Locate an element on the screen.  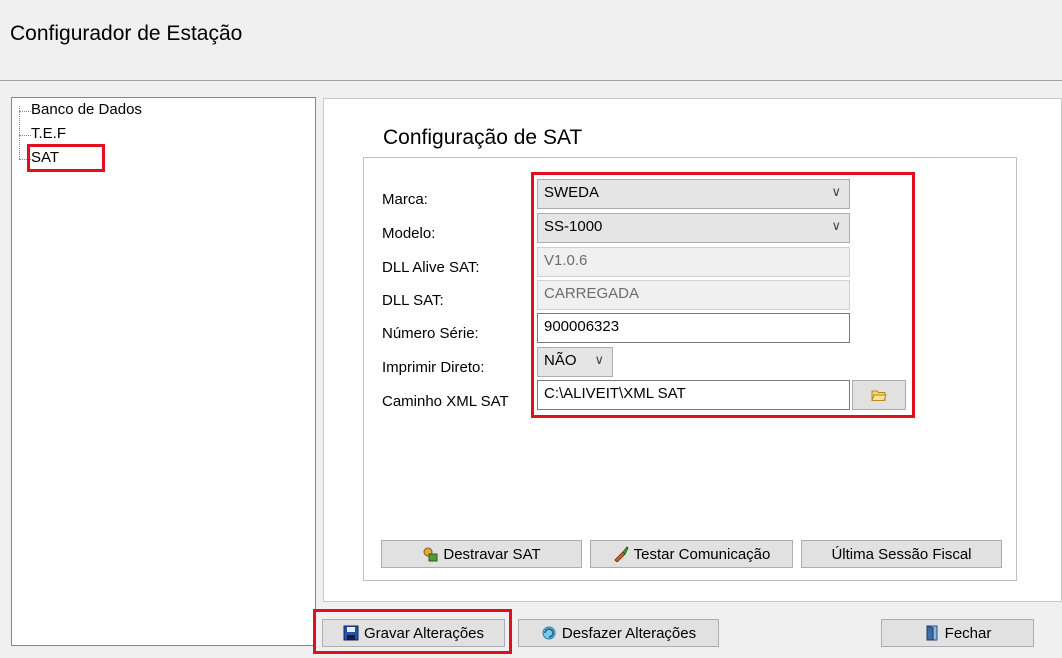
ultima-label: Última Sessão Fiscal is located at coordinates (901, 554).